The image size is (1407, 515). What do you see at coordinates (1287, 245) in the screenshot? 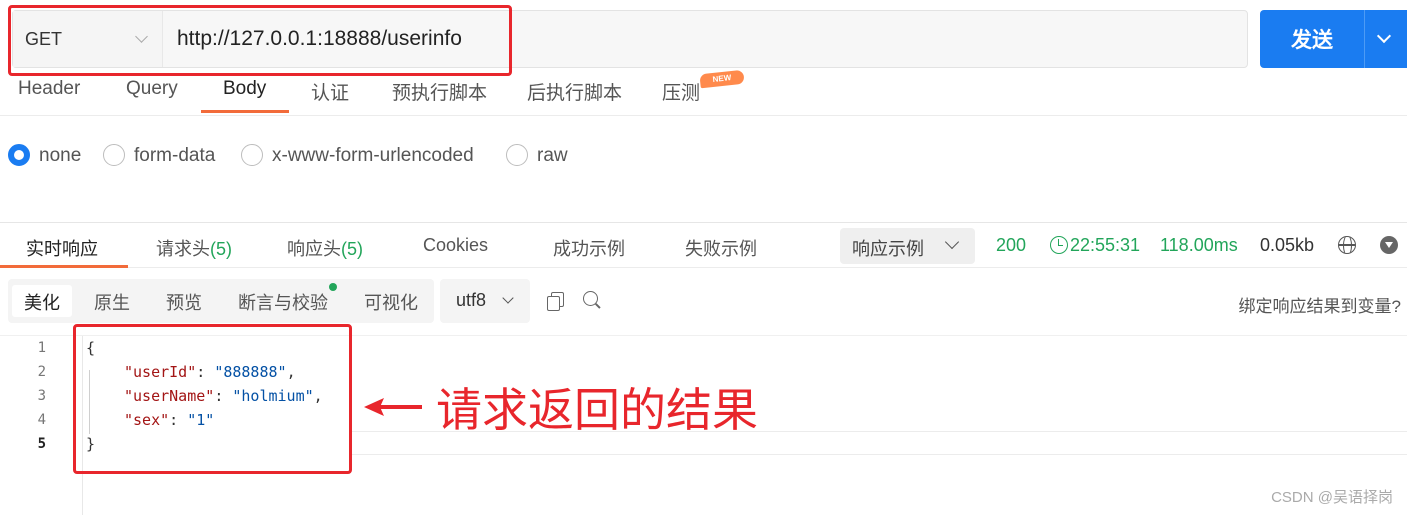
I see `response-size: 0.05kb` at bounding box center [1287, 245].